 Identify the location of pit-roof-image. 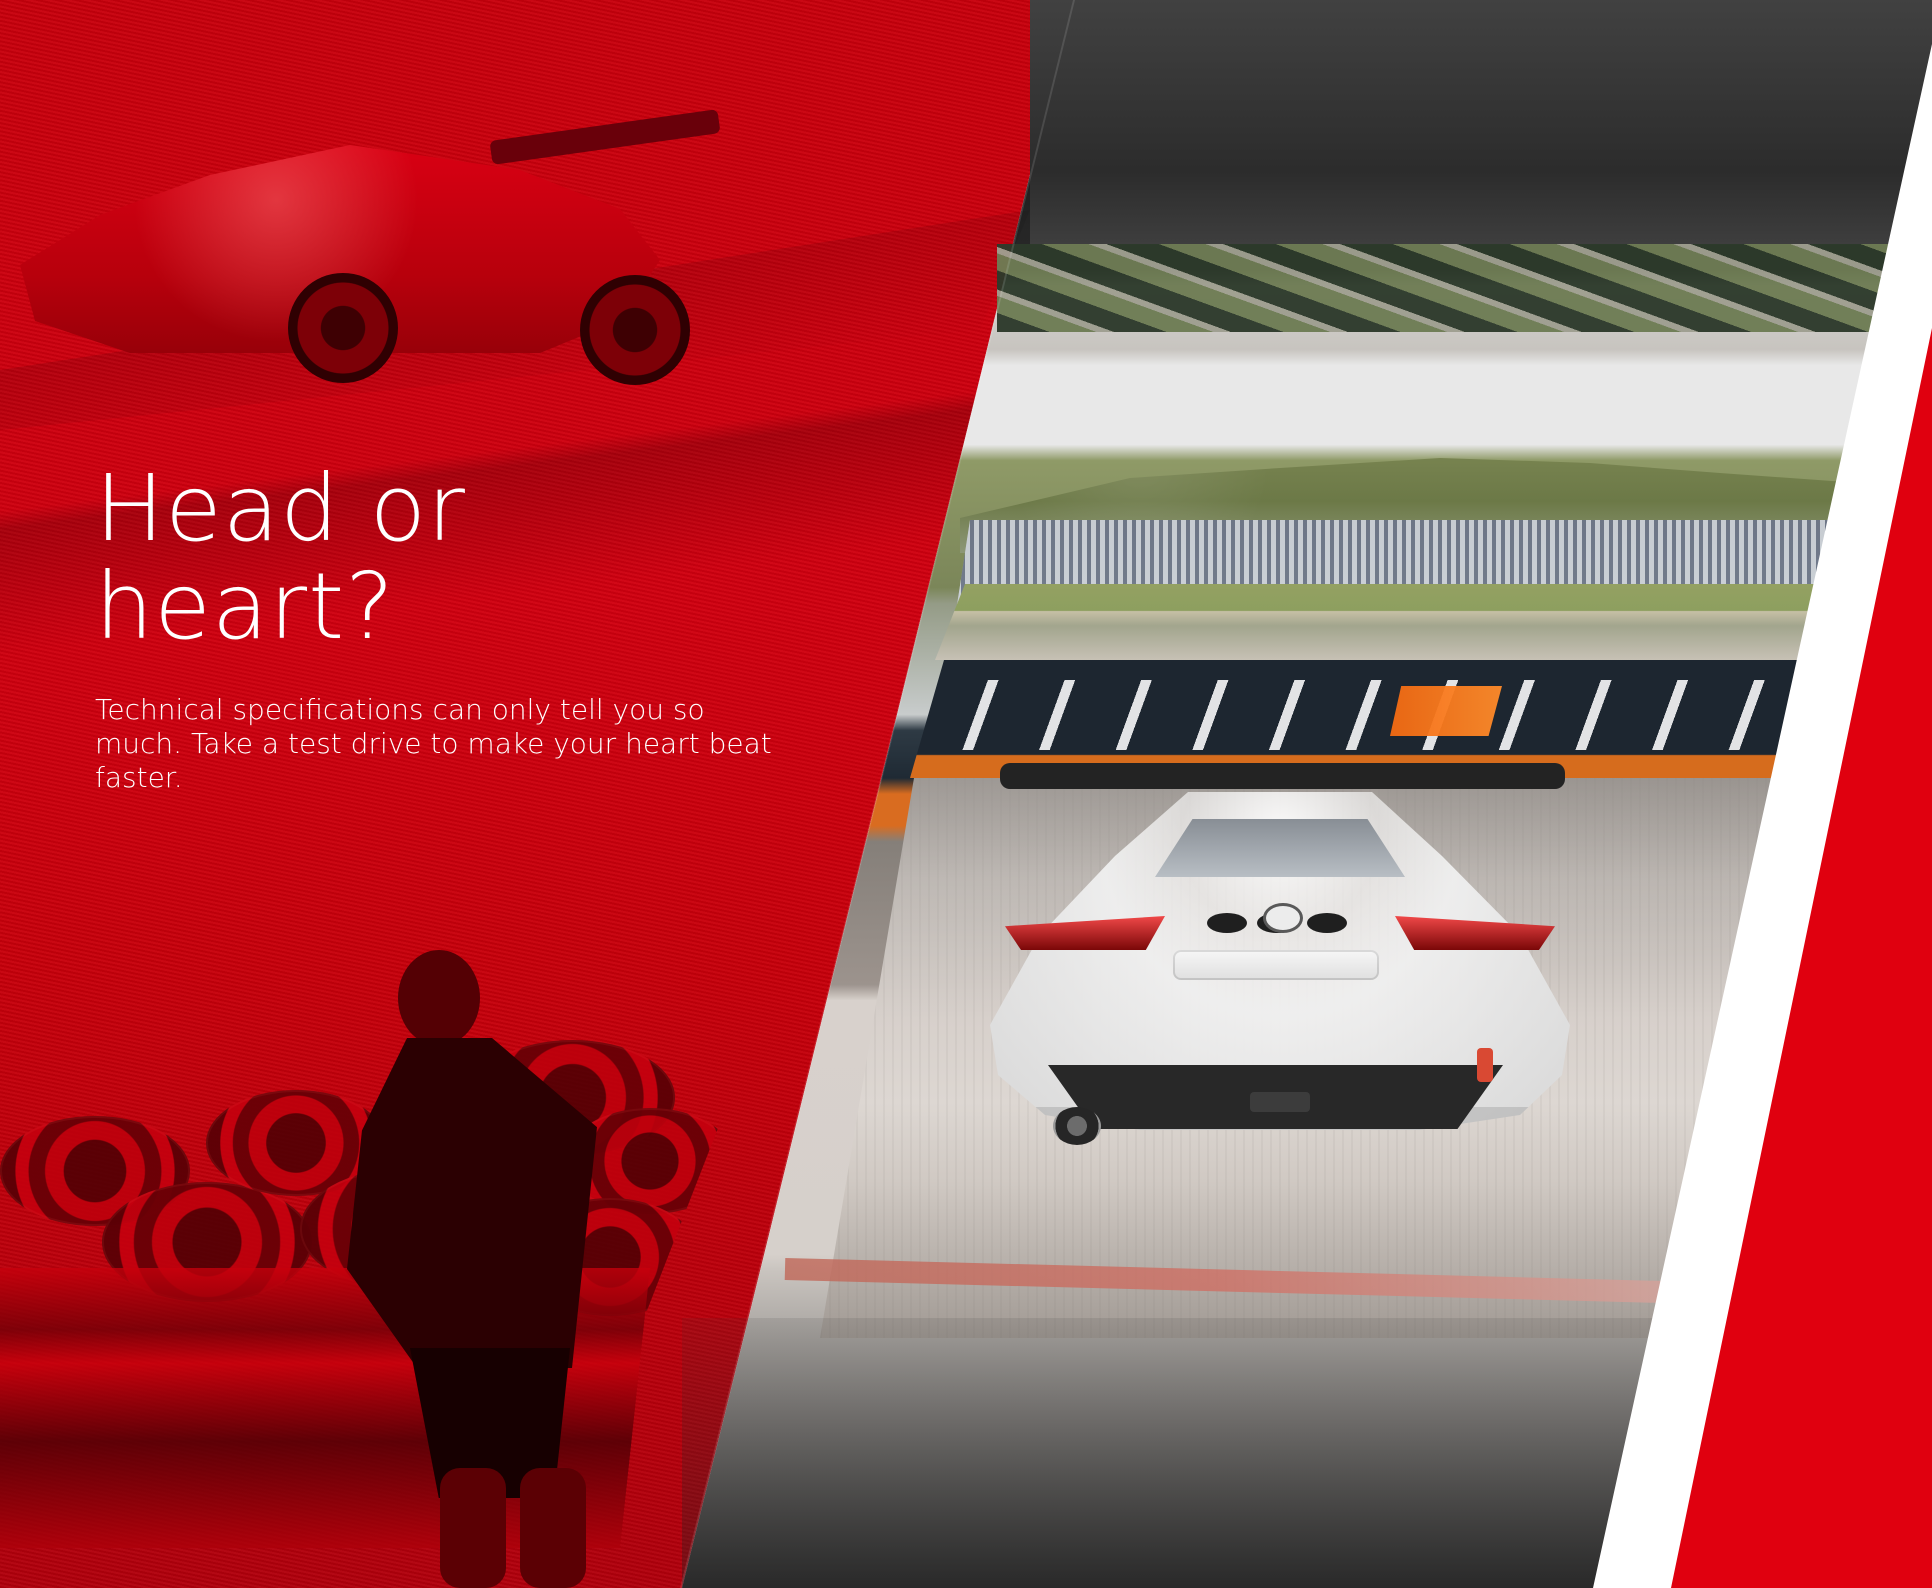
(1481, 122).